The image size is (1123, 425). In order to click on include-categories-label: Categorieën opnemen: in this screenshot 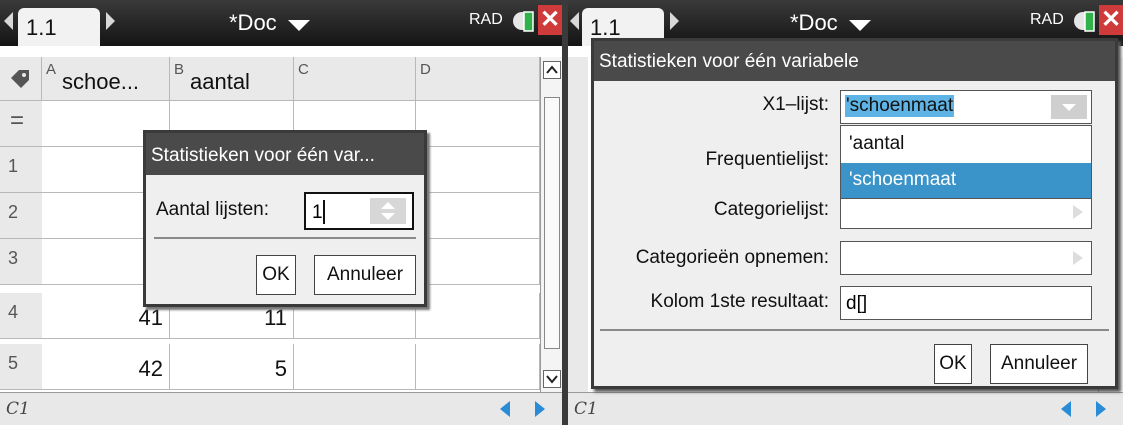, I will do `click(732, 257)`.